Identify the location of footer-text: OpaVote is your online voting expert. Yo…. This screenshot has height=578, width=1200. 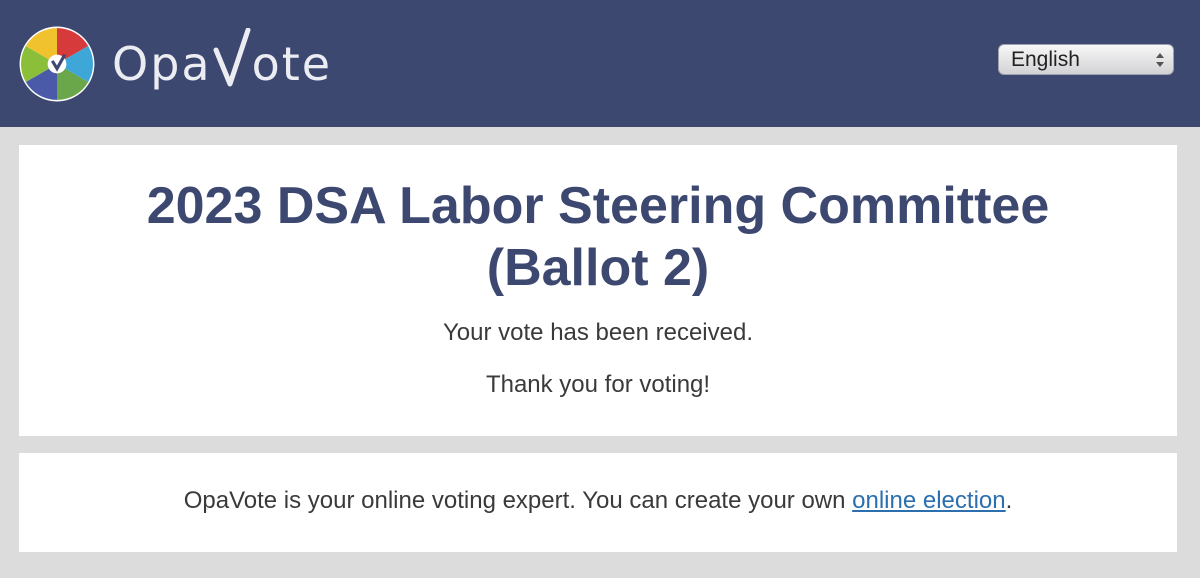
(598, 501).